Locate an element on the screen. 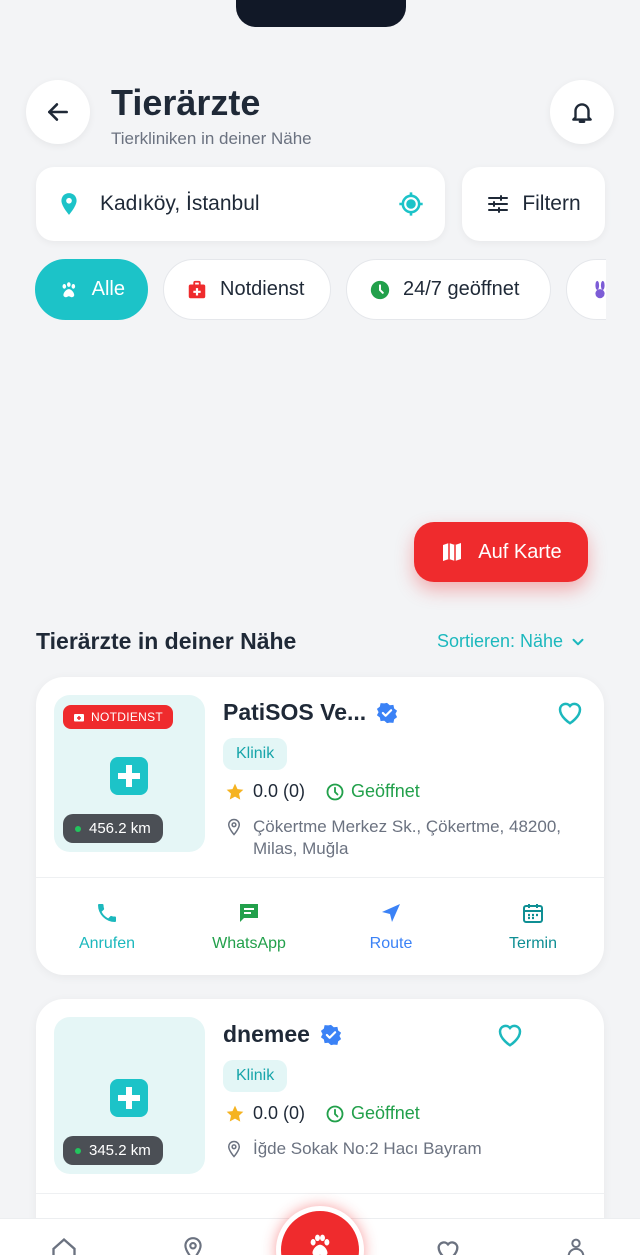 The width and height of the screenshot is (640, 1255). whatsapp-label: WhatsApp is located at coordinates (249, 943).